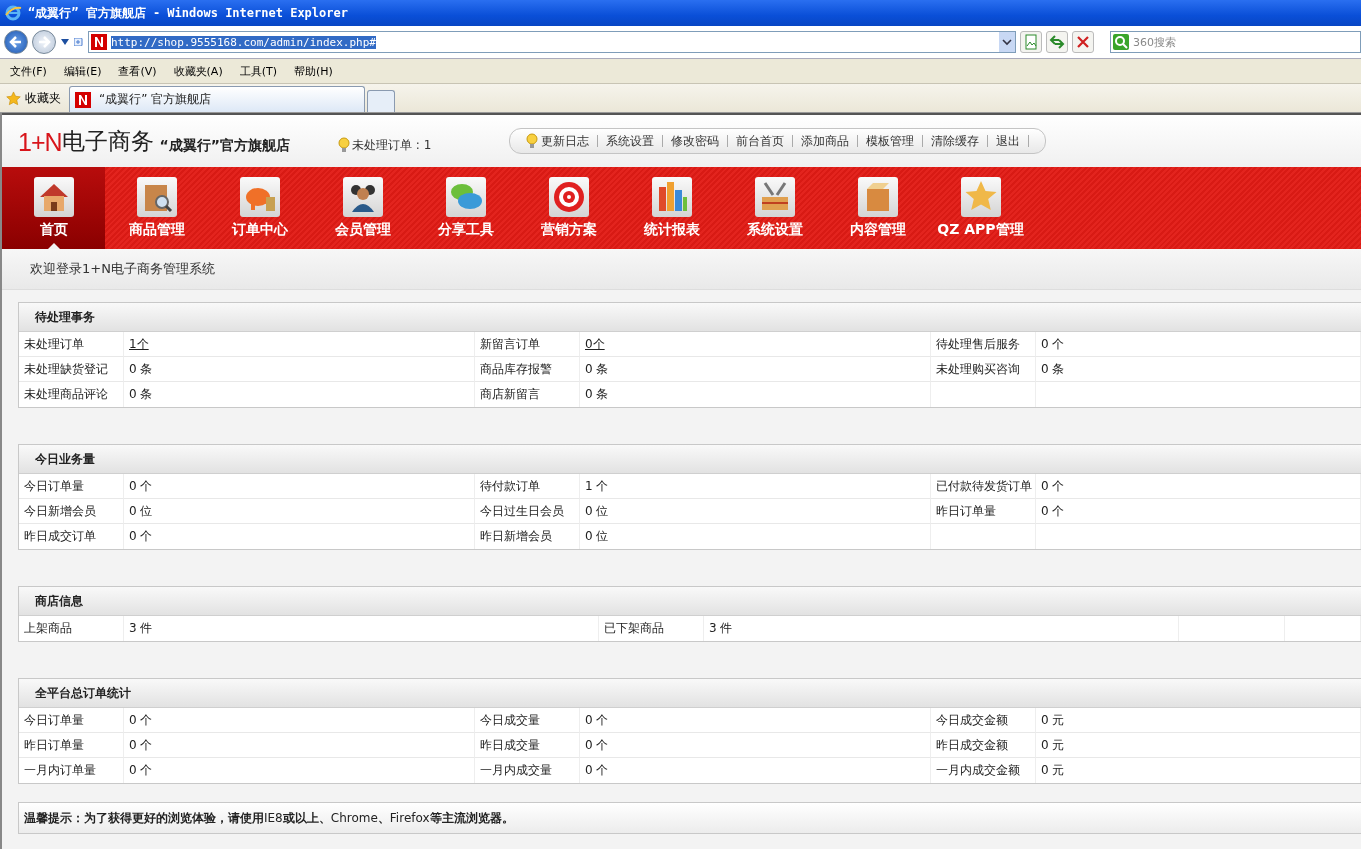 The image size is (1361, 849). I want to click on dropdown-button, so click(1007, 42).